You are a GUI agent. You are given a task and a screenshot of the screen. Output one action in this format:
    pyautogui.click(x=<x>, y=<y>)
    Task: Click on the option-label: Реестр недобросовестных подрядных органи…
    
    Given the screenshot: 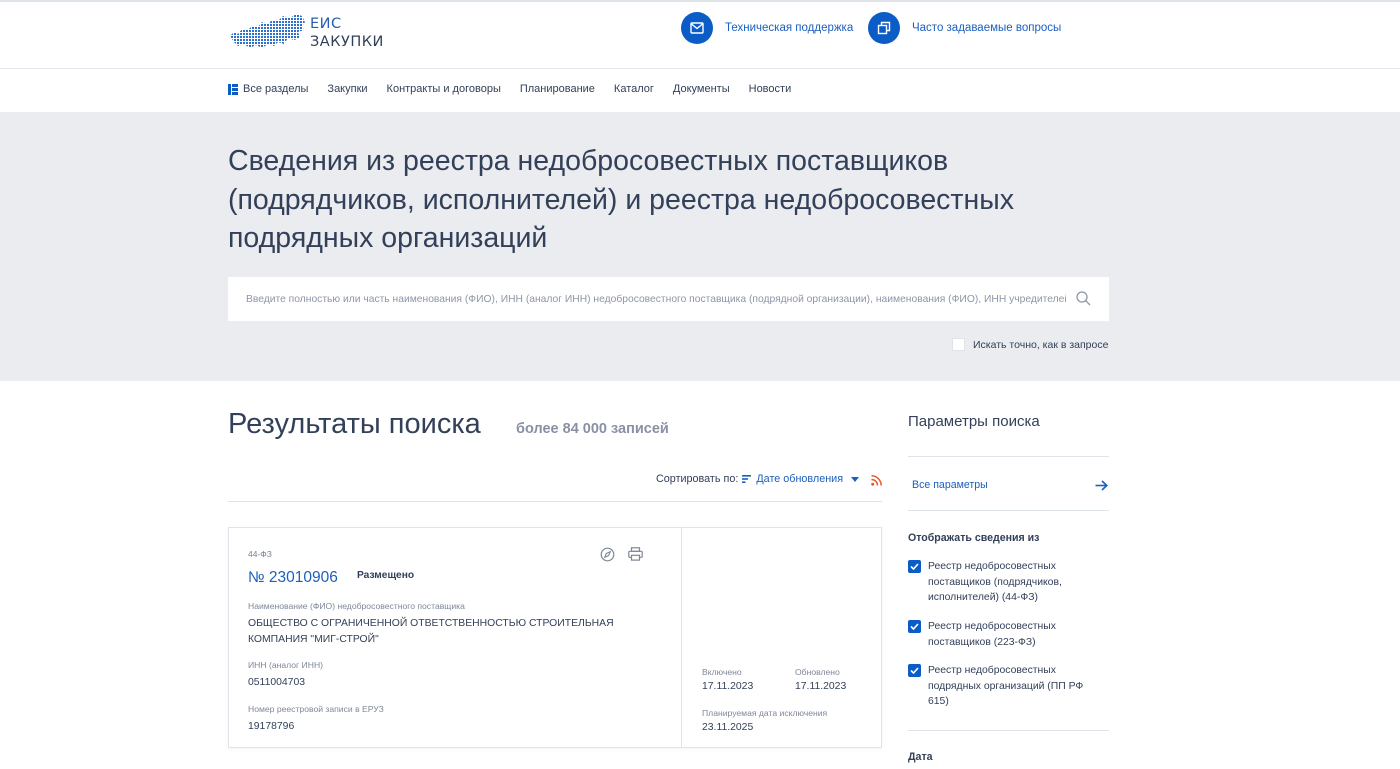 What is the action you would take?
    pyautogui.click(x=1006, y=686)
    